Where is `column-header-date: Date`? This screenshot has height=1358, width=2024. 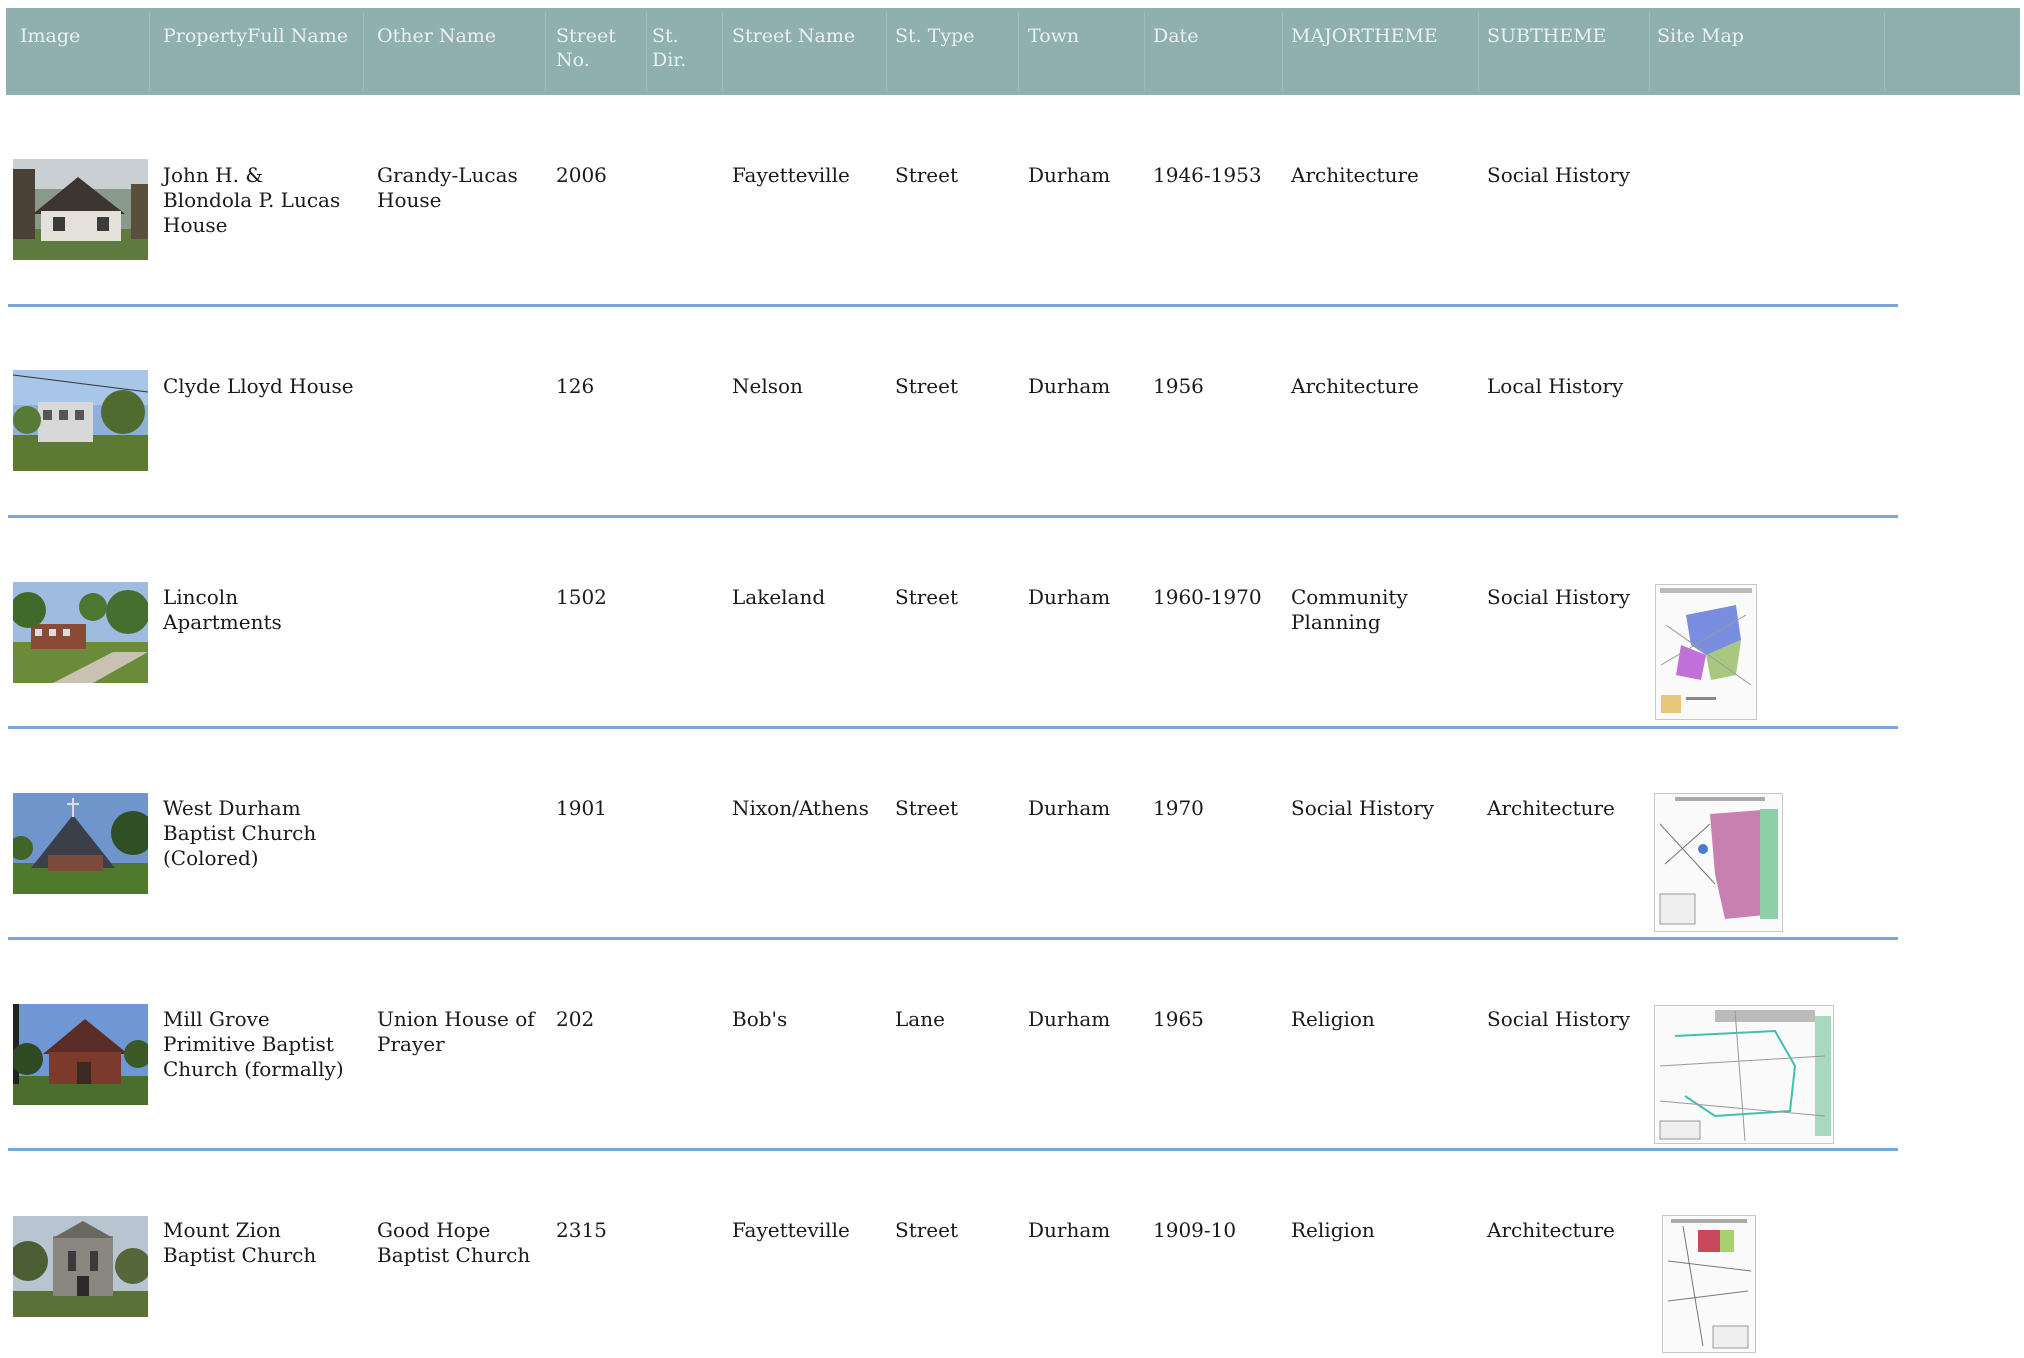
column-header-date: Date is located at coordinates (1176, 36).